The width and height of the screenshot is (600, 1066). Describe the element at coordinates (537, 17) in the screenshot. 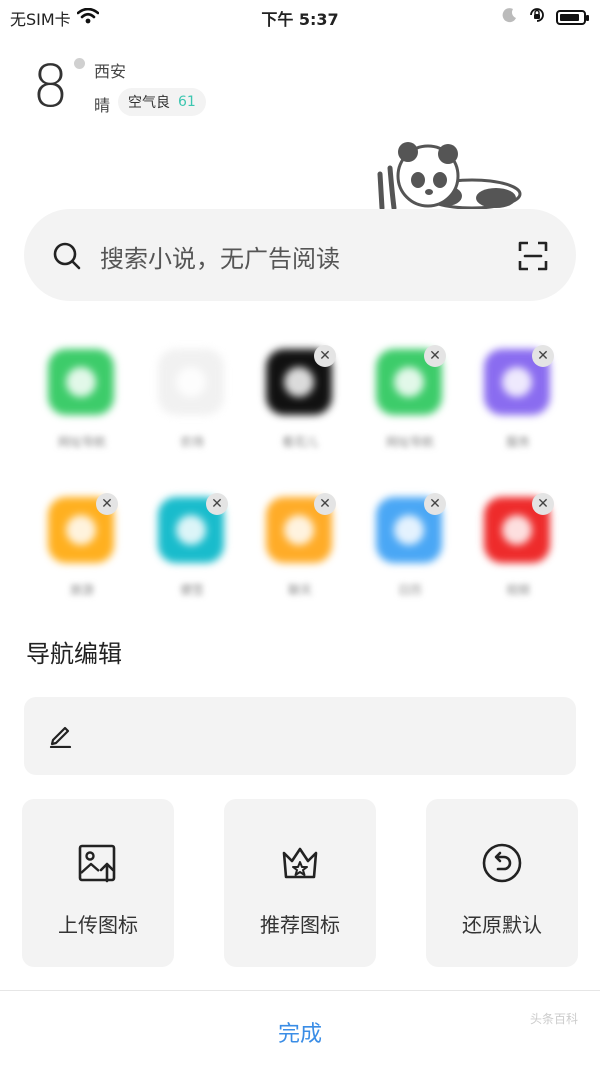

I see `rotation-lock-icon` at that location.